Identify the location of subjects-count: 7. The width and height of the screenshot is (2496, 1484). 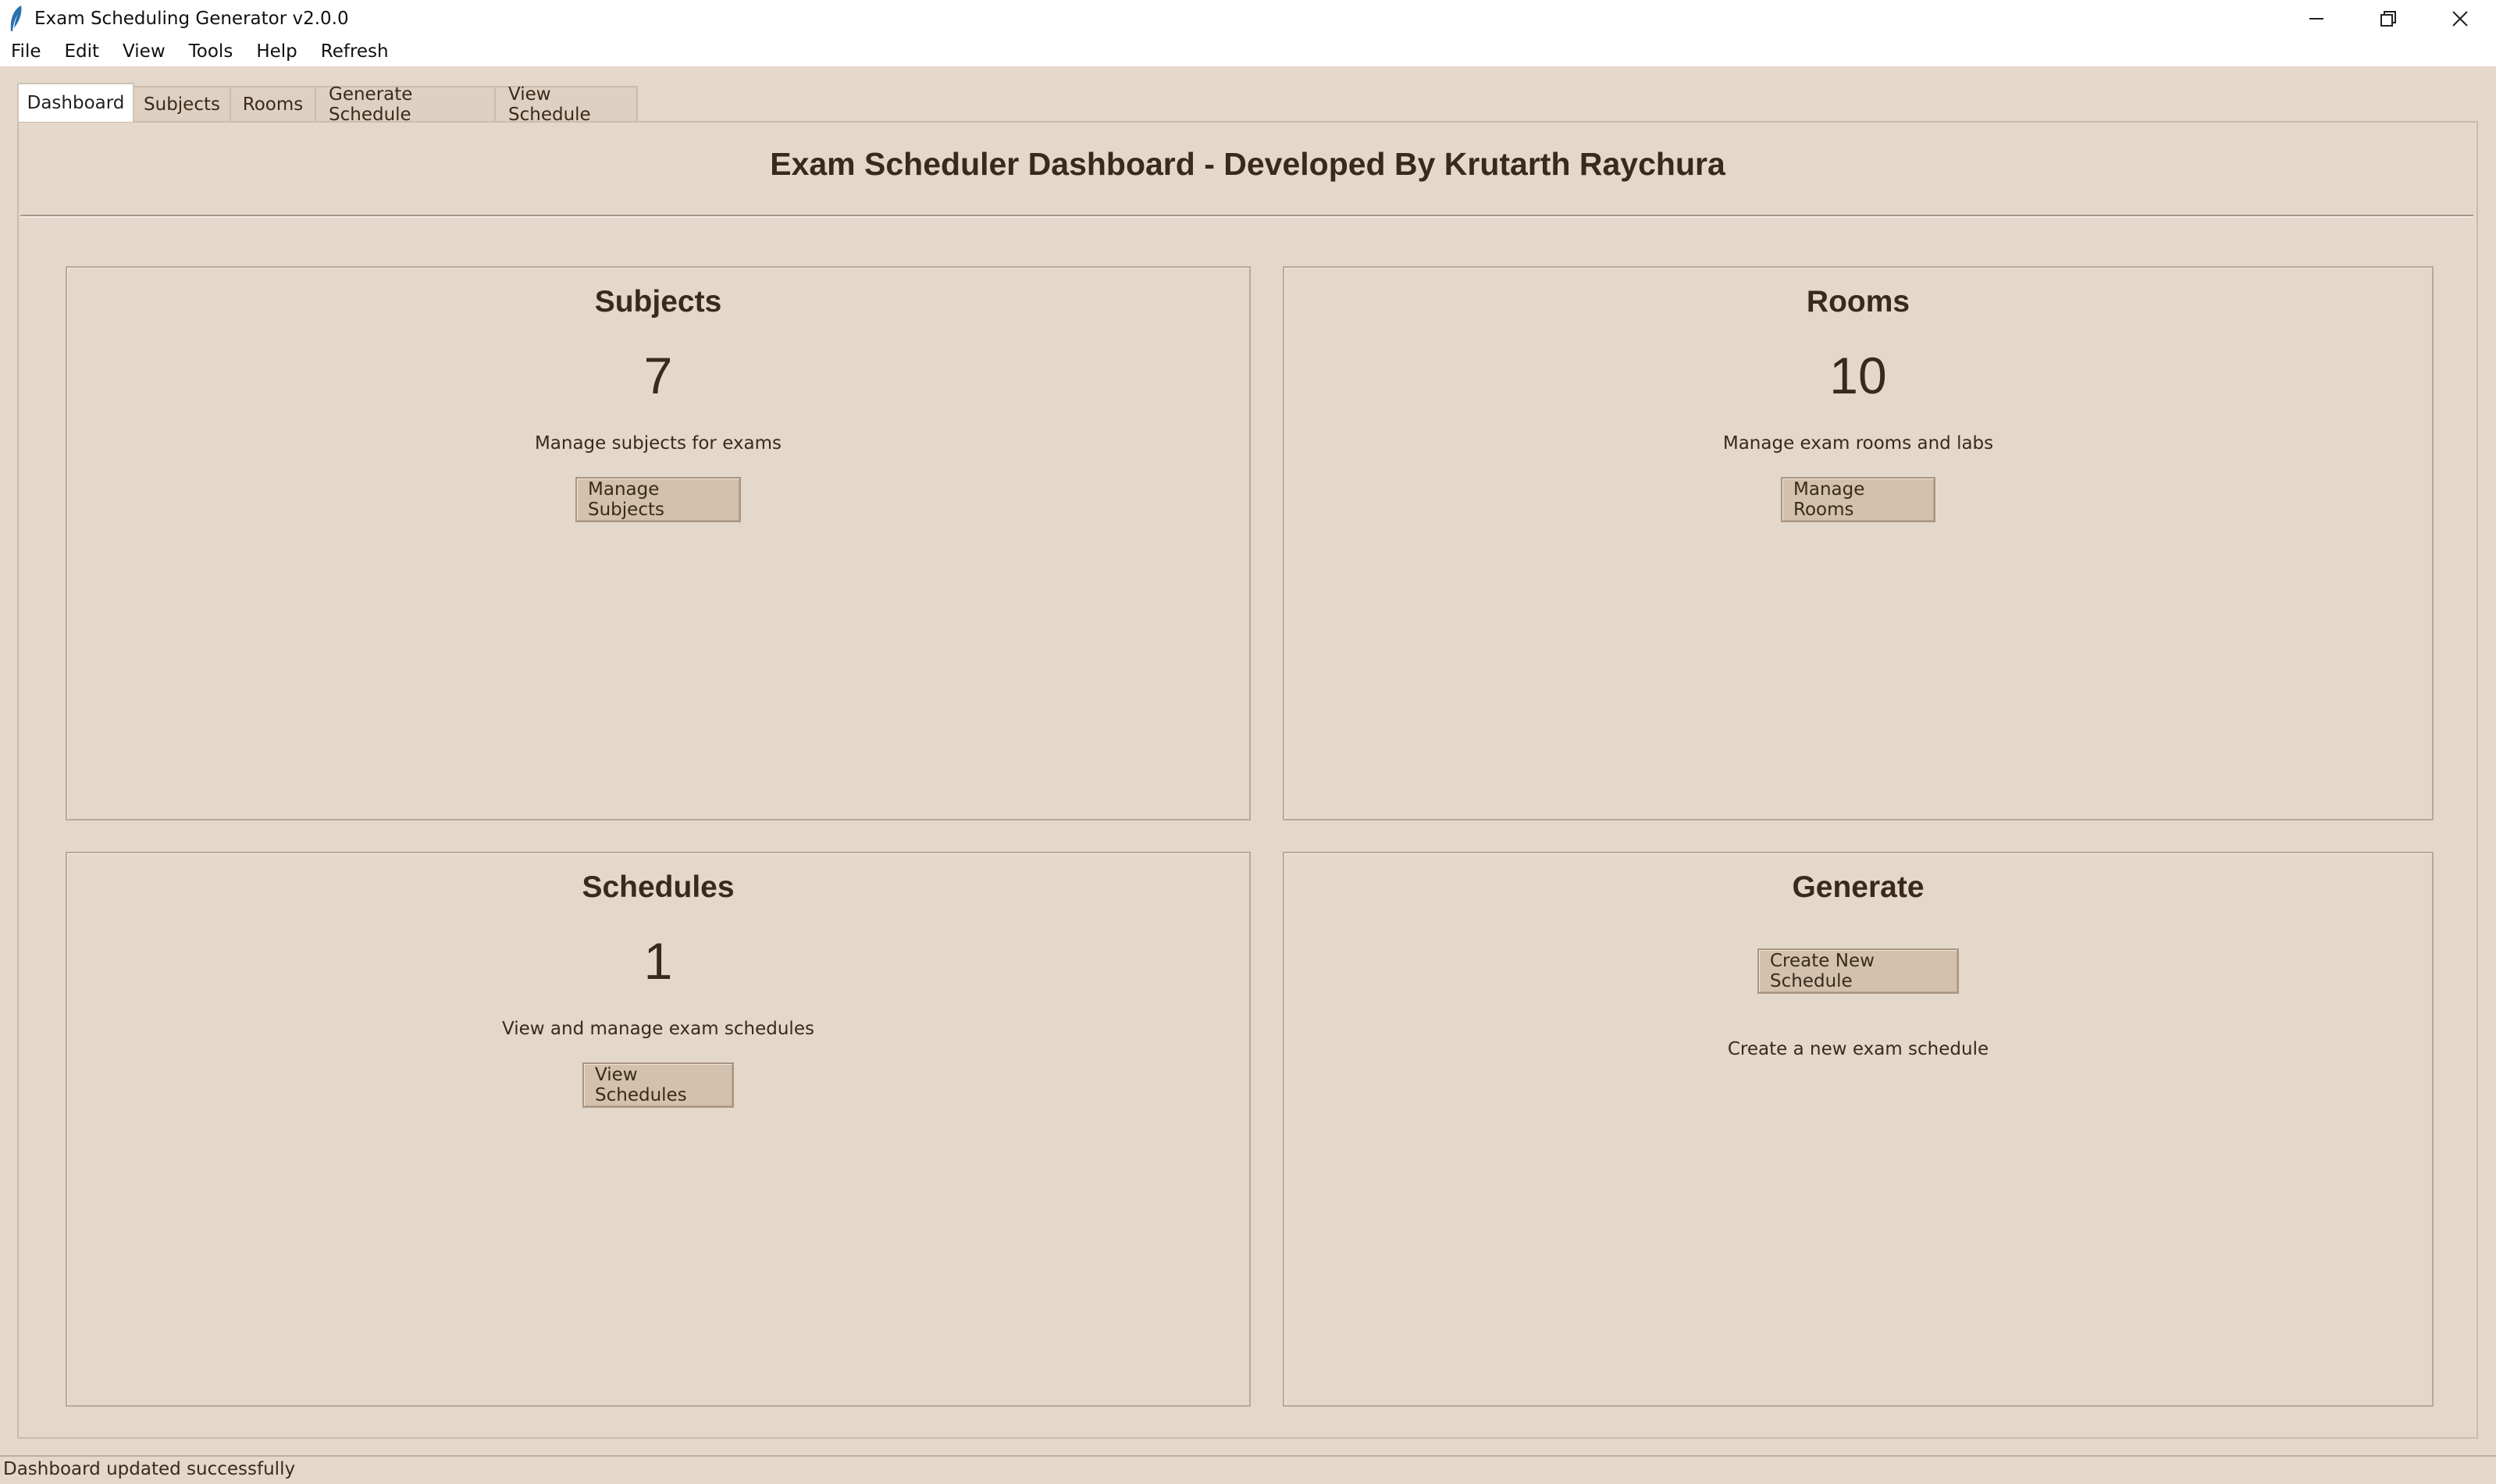
(658, 375).